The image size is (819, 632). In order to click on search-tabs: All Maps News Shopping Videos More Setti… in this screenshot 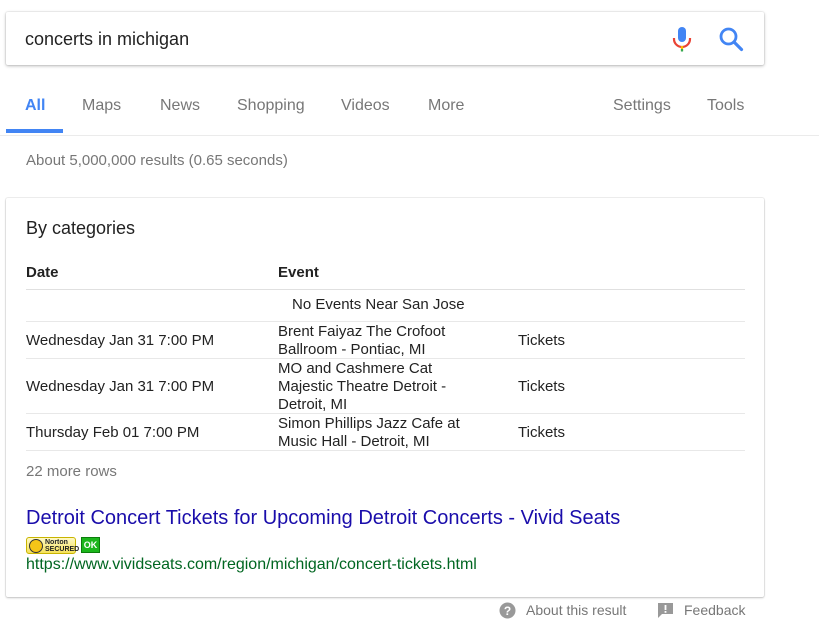, I will do `click(409, 111)`.